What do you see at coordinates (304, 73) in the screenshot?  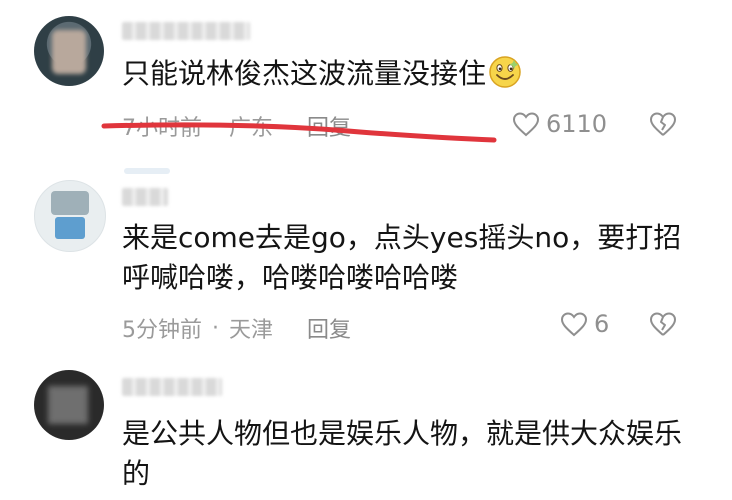 I see `comment-text-content: 只能说林俊杰这波流量没接住` at bounding box center [304, 73].